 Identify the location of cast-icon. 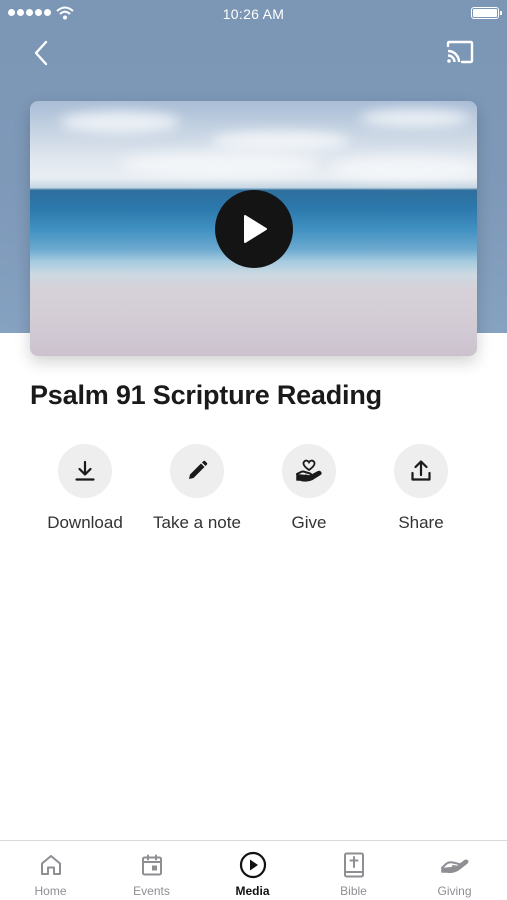
(460, 52).